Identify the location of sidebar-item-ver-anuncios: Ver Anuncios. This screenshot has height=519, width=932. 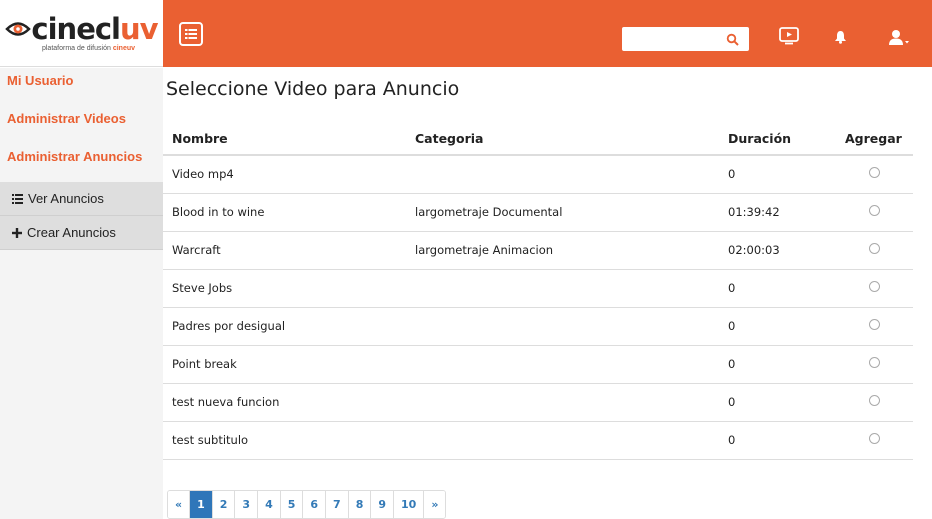
(81, 199).